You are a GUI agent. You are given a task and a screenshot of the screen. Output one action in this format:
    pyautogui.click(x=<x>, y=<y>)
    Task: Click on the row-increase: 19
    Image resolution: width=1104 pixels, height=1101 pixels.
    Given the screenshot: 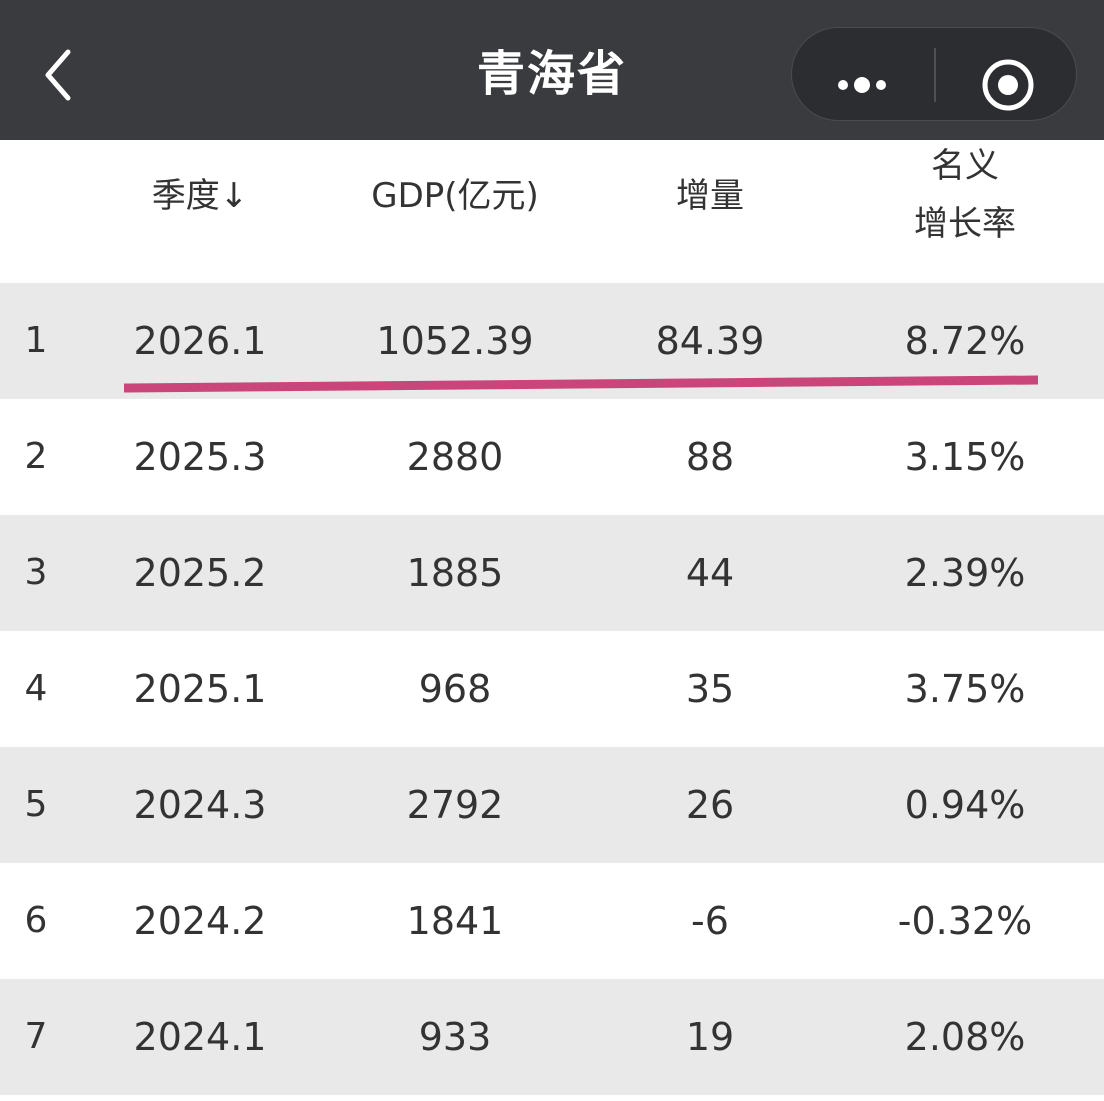 What is the action you would take?
    pyautogui.click(x=710, y=1037)
    